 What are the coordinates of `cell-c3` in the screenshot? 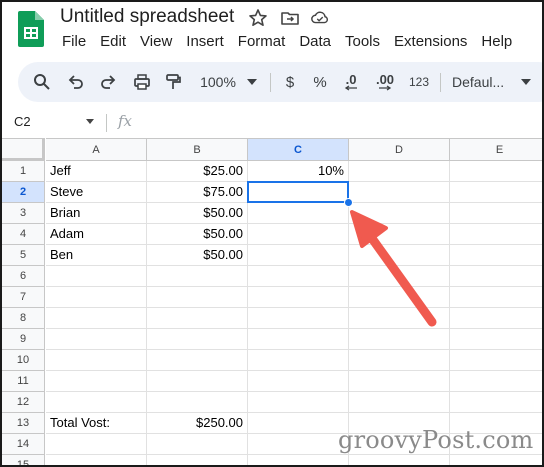 It's located at (298, 213).